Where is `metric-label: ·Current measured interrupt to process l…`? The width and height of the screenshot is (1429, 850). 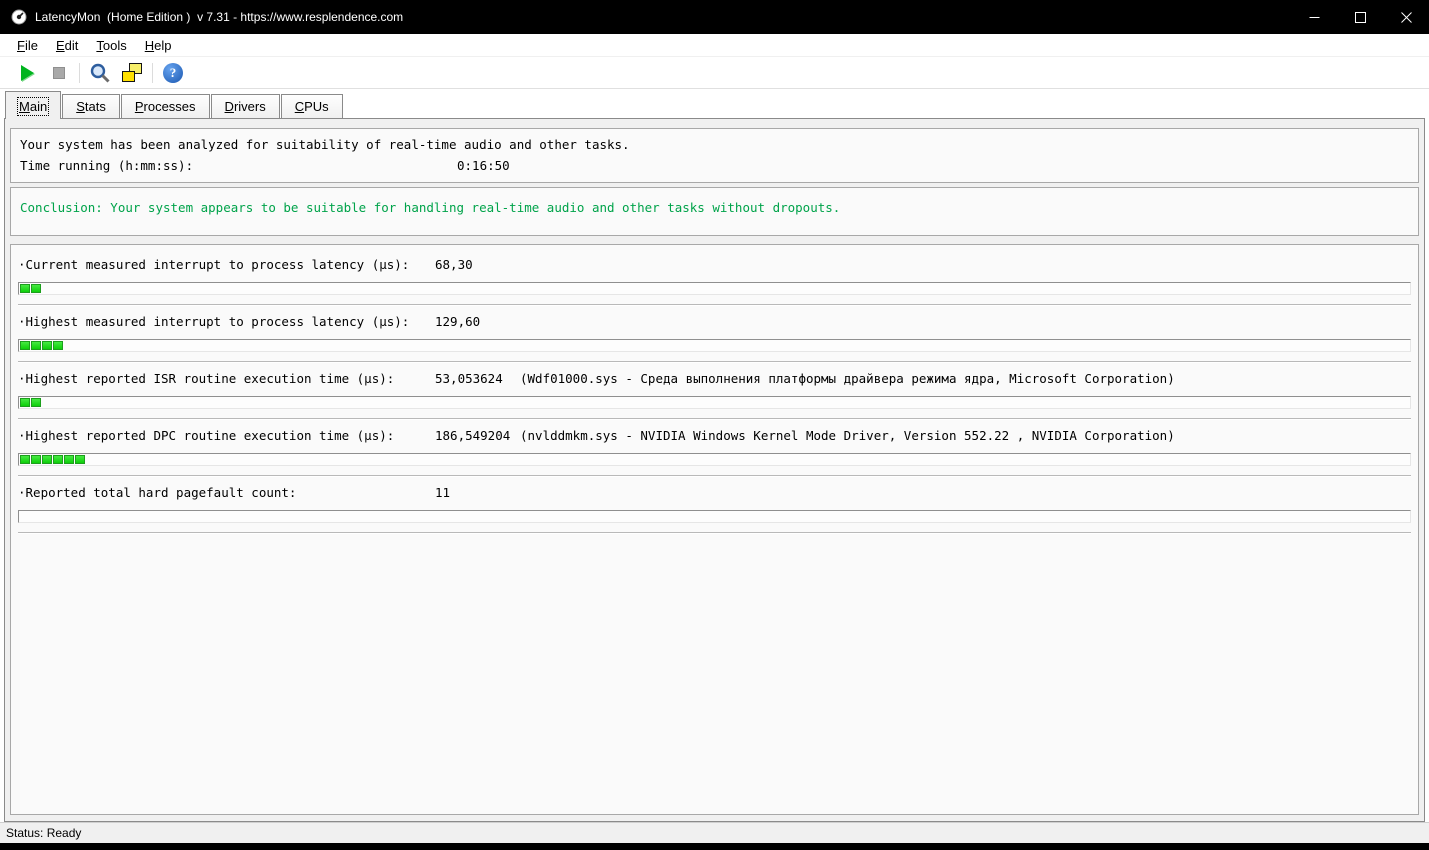 metric-label: ·Current measured interrupt to process l… is located at coordinates (214, 264).